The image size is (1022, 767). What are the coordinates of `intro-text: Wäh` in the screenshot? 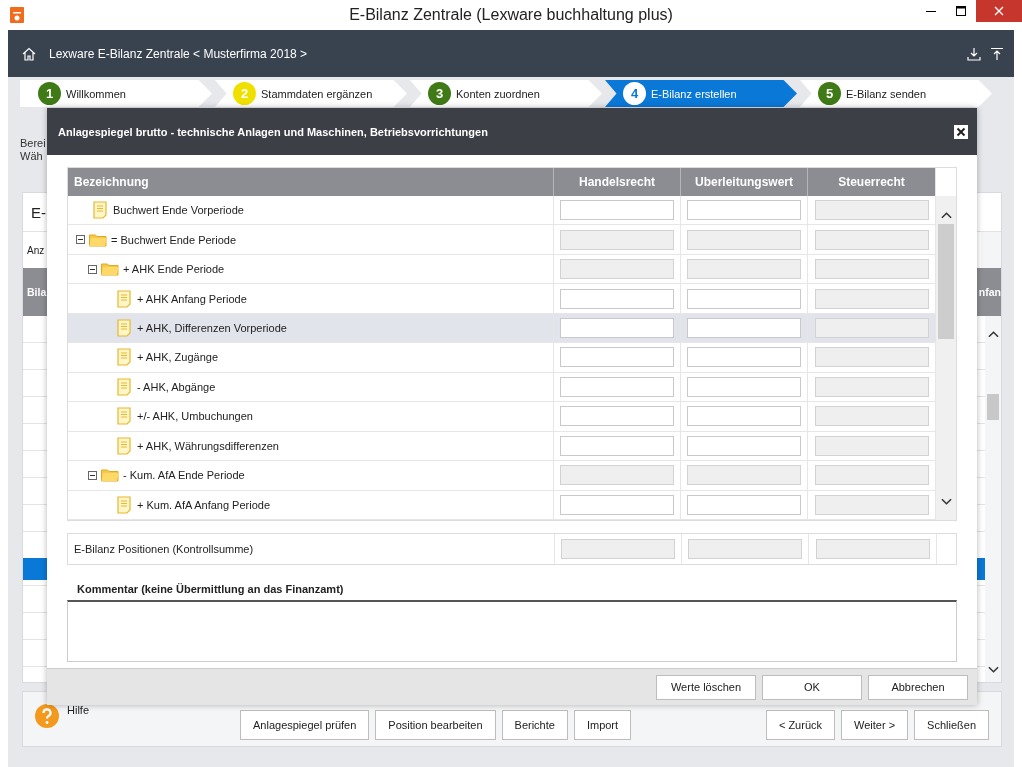 It's located at (32, 156).